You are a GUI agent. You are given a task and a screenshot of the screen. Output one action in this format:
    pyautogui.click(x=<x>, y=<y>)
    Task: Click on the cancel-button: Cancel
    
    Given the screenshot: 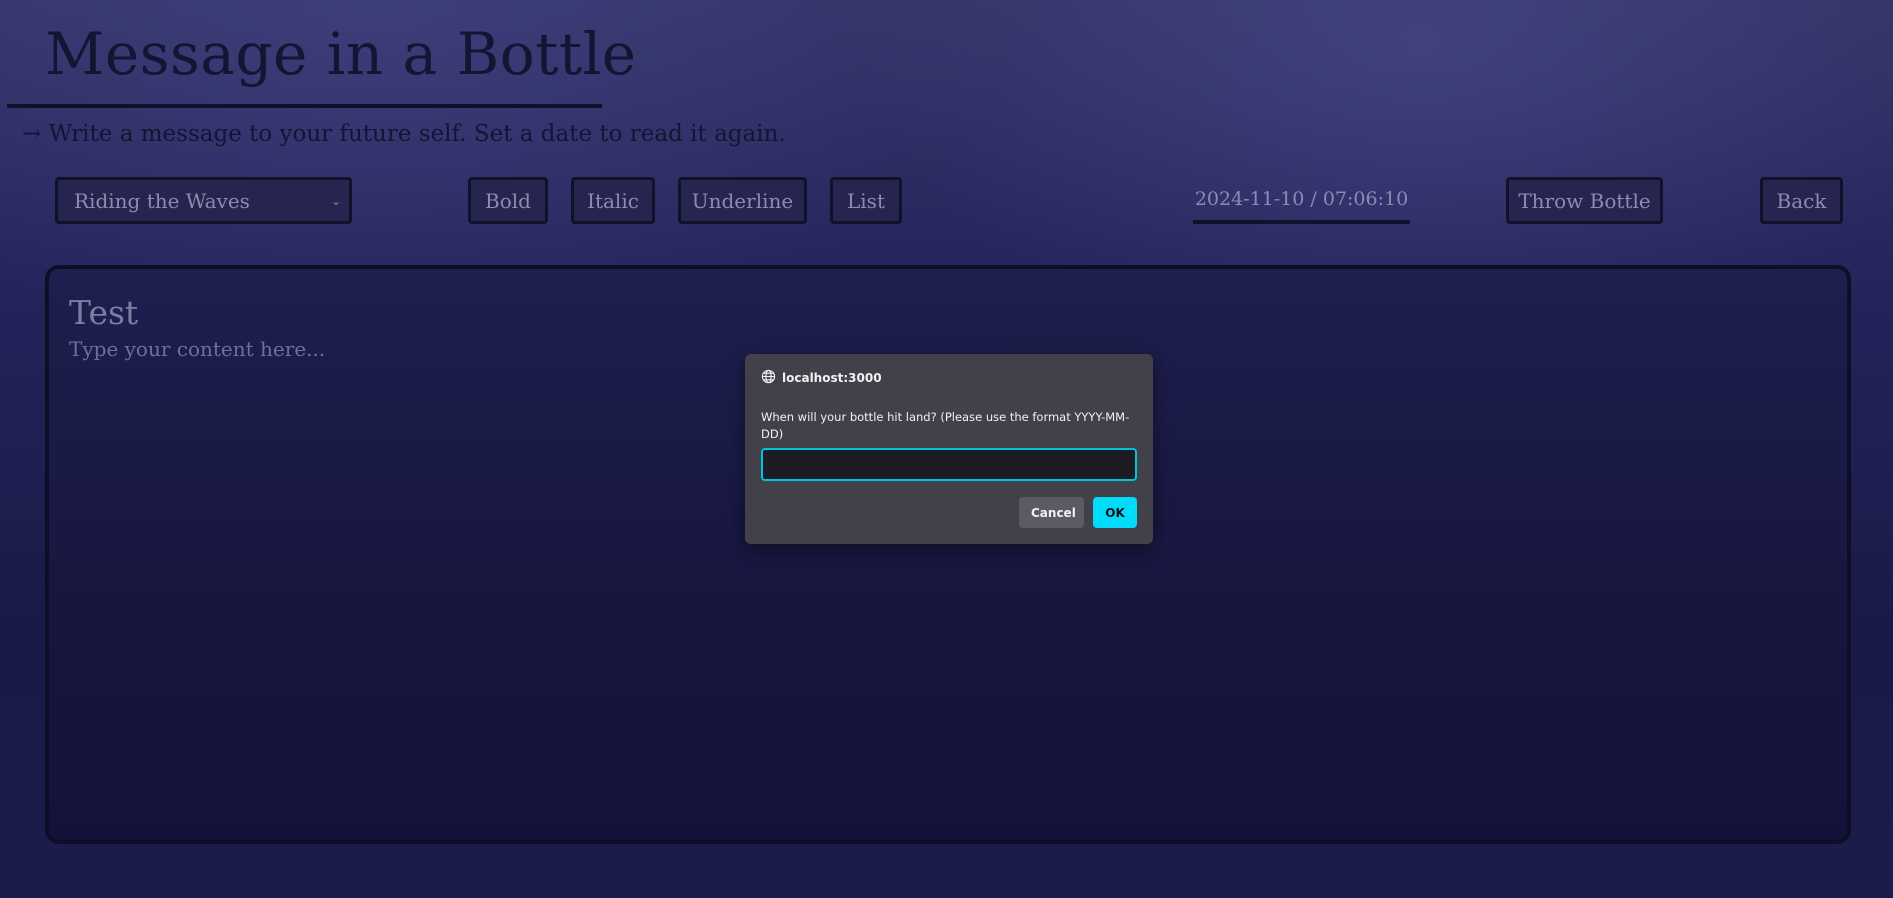 What is the action you would take?
    pyautogui.click(x=1051, y=512)
    